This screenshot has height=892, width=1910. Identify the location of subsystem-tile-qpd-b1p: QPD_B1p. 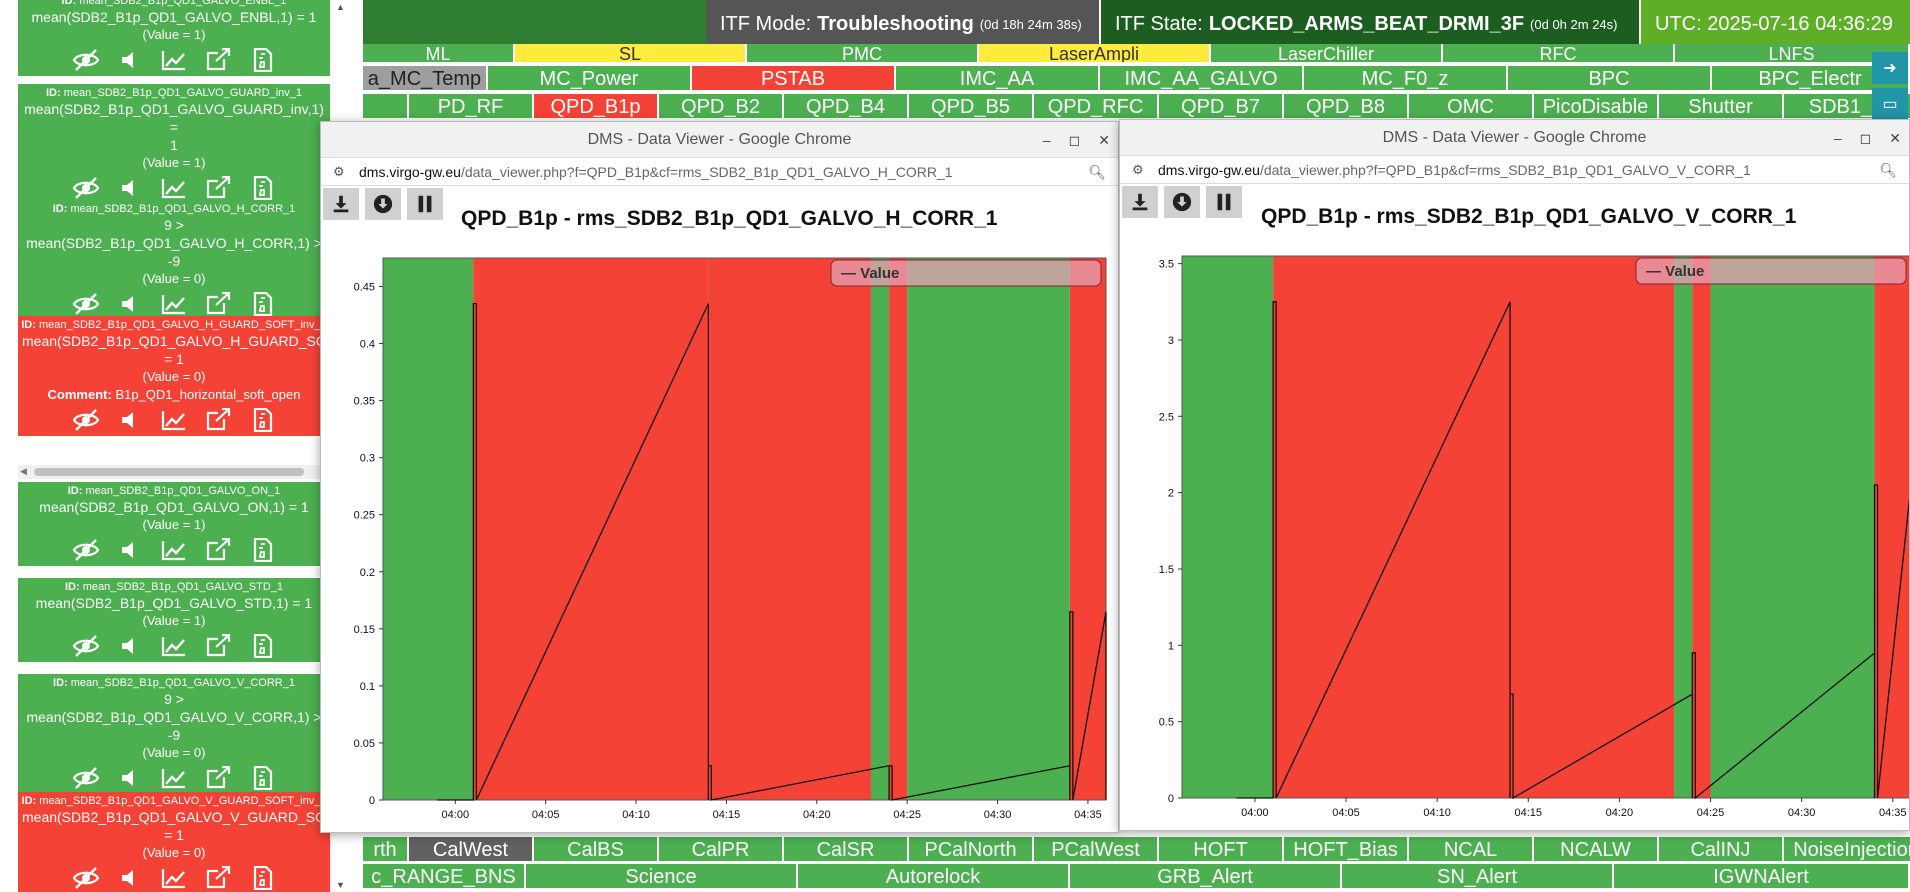
(596, 107).